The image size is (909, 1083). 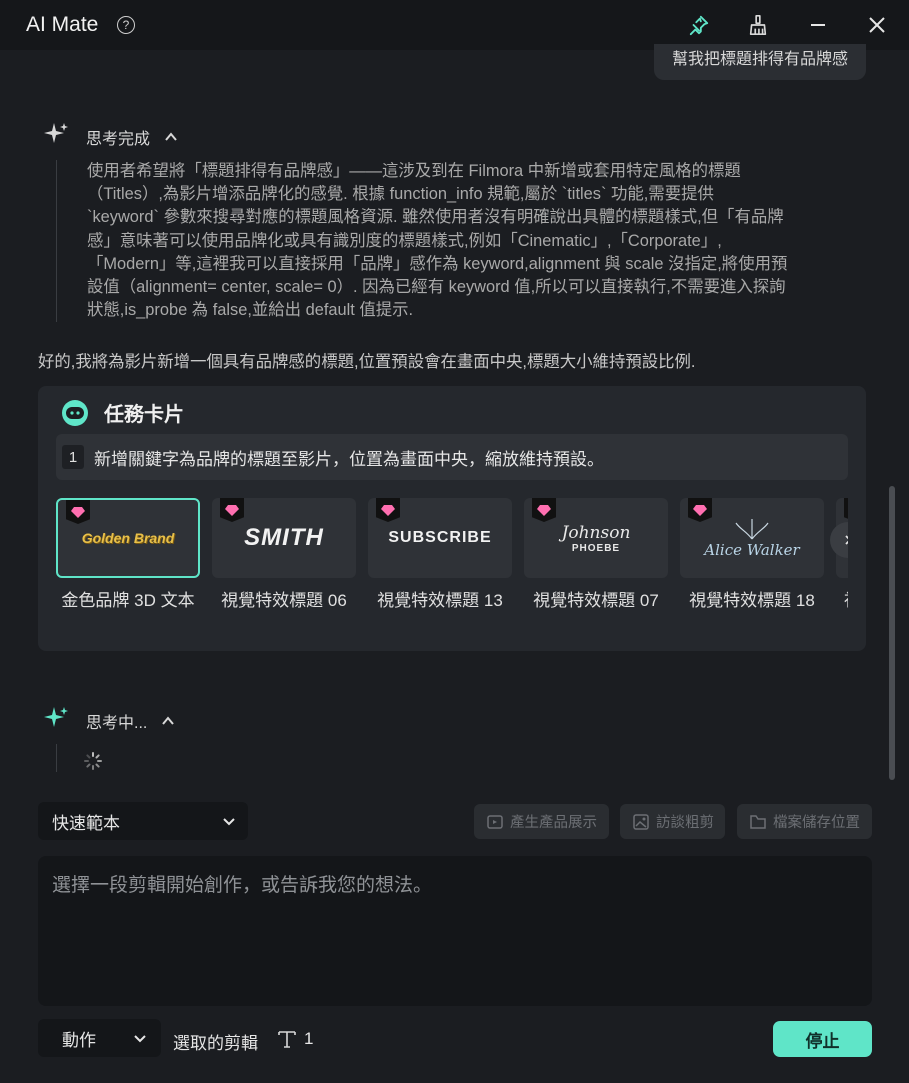 I want to click on template-item: Johnson PHOEBE 視覺特效標題 07, so click(x=596, y=554).